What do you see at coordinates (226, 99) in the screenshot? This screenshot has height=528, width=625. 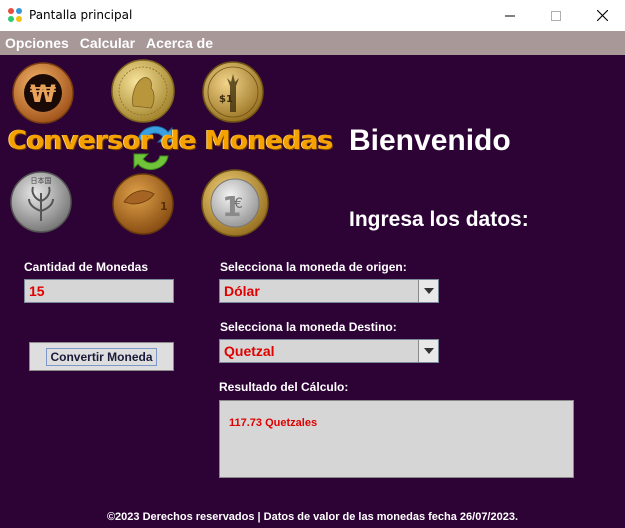 I see `svg-text: $1` at bounding box center [226, 99].